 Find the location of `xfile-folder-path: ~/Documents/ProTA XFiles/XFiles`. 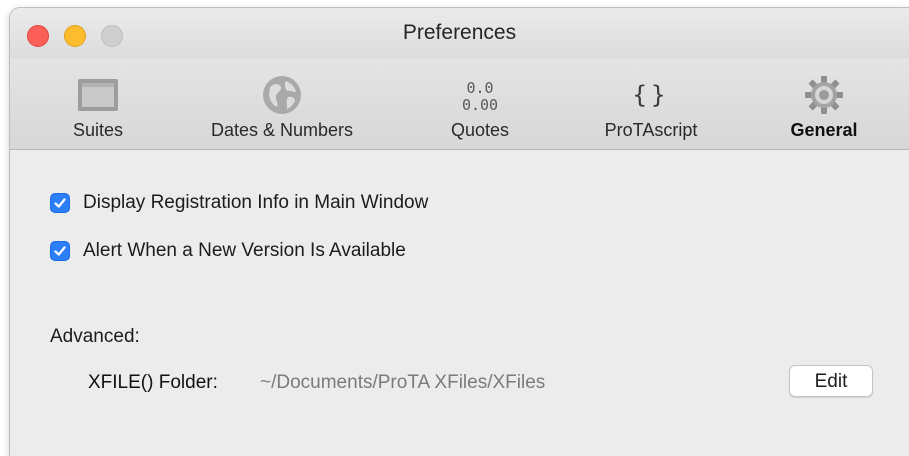

xfile-folder-path: ~/Documents/ProTA XFiles/XFiles is located at coordinates (403, 382).